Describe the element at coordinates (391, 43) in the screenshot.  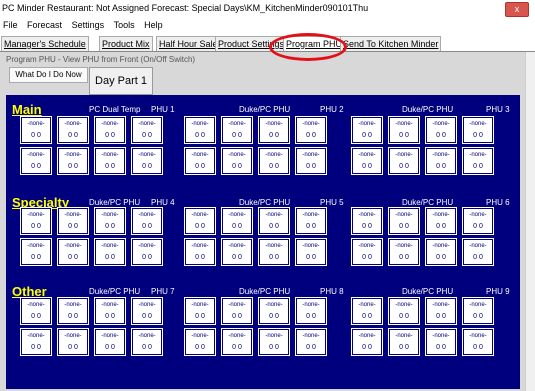
I see `tab-send-to-kitchen-minder: Send To Kitchen Minder` at that location.